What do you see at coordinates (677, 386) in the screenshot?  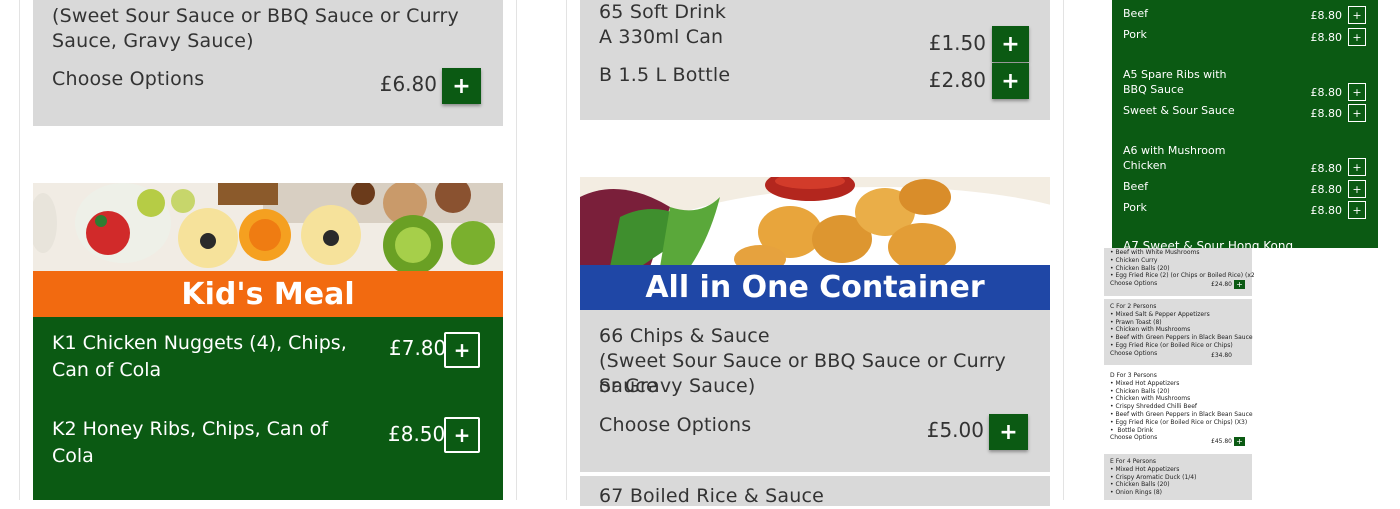 I see `item-name-line: or Gravy Sauce)` at bounding box center [677, 386].